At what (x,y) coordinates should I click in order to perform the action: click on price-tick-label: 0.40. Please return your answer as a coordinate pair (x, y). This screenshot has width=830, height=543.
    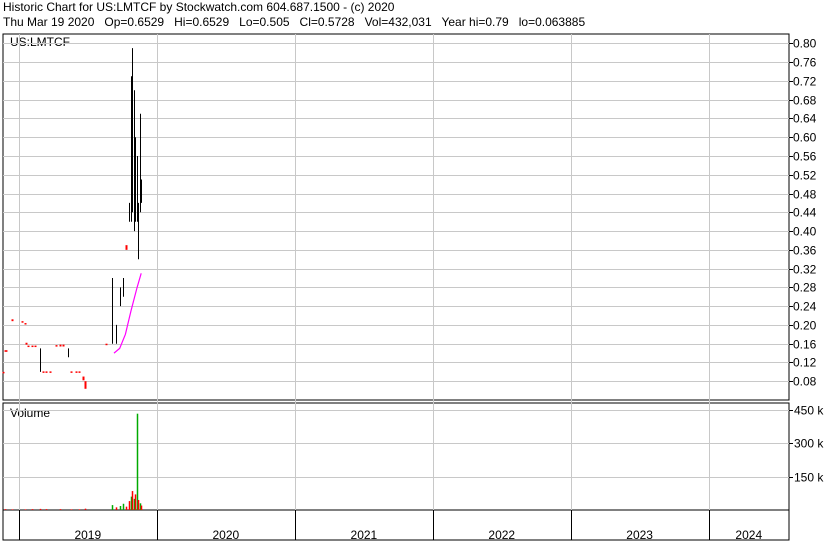
    Looking at the image, I should click on (805, 232).